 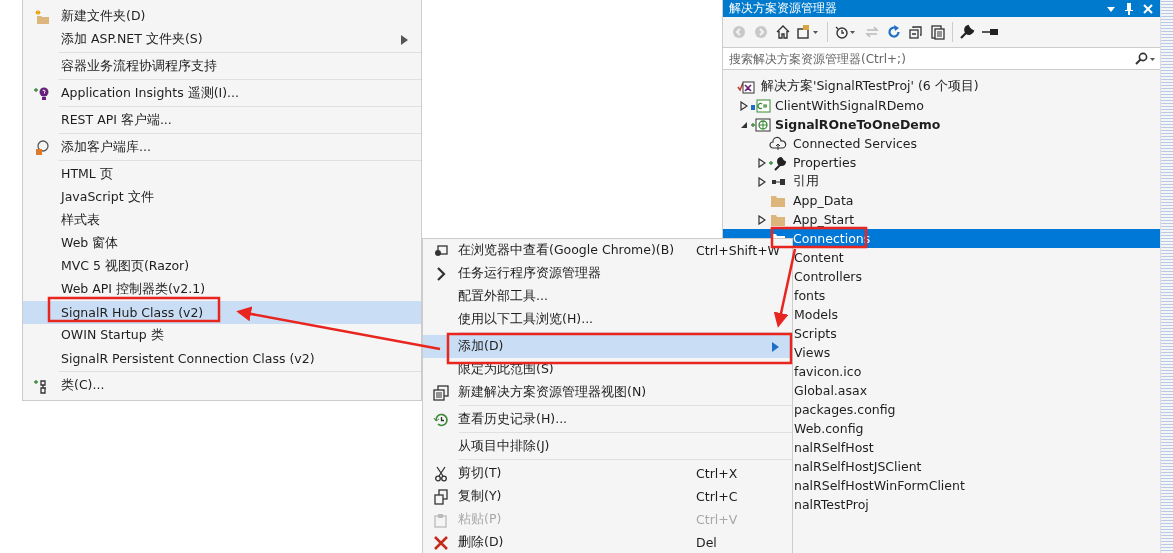 What do you see at coordinates (941, 86) in the screenshot?
I see `tree-item: 解决方案'SignalRTestProj' (6 个项目)` at bounding box center [941, 86].